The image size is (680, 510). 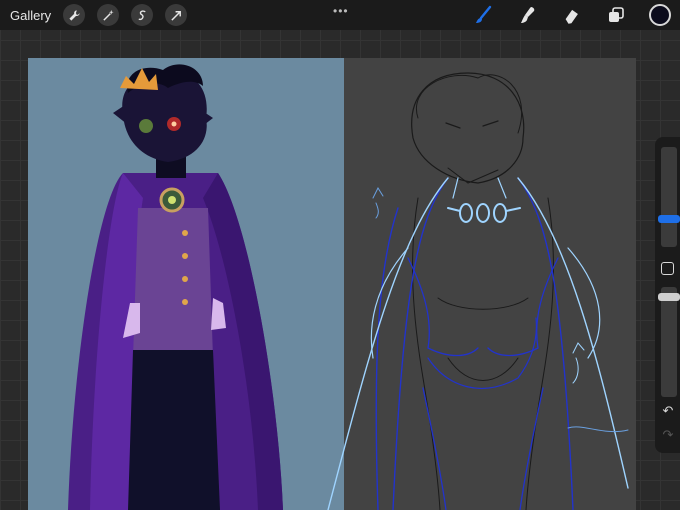 What do you see at coordinates (668, 411) in the screenshot?
I see `undo-button: ↶` at bounding box center [668, 411].